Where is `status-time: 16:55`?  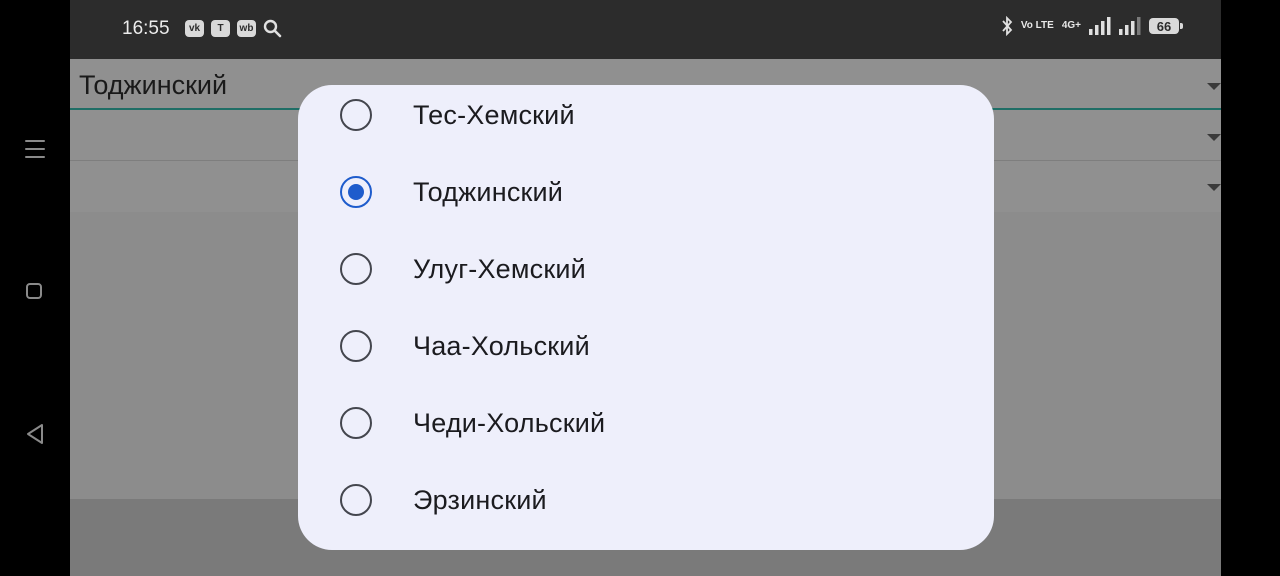
status-time: 16:55 is located at coordinates (146, 28).